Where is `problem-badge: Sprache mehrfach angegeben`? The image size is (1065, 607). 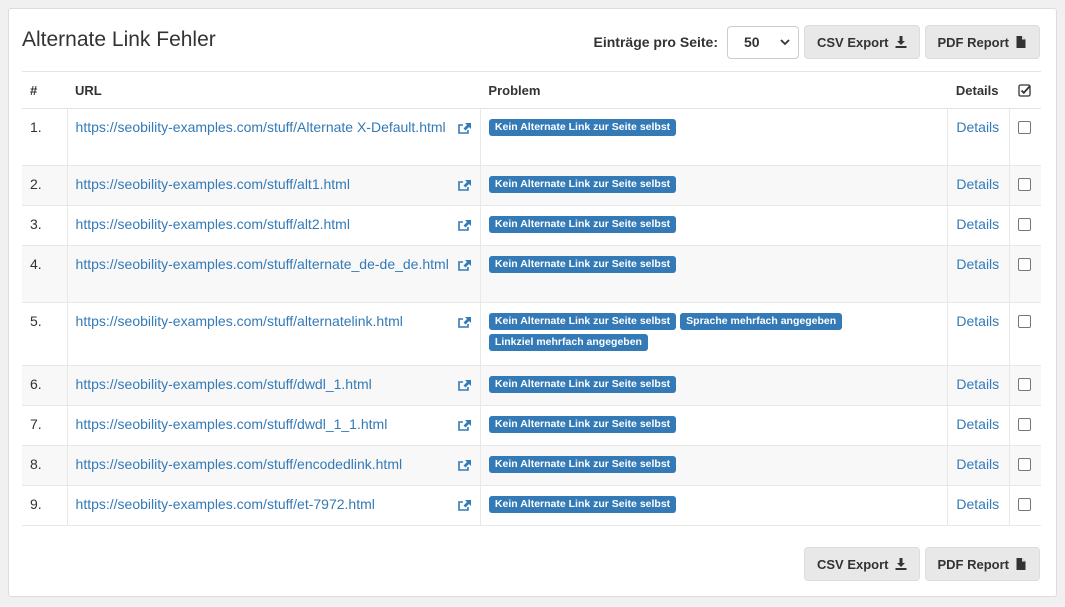
problem-badge: Sprache mehrfach angegeben is located at coordinates (761, 321).